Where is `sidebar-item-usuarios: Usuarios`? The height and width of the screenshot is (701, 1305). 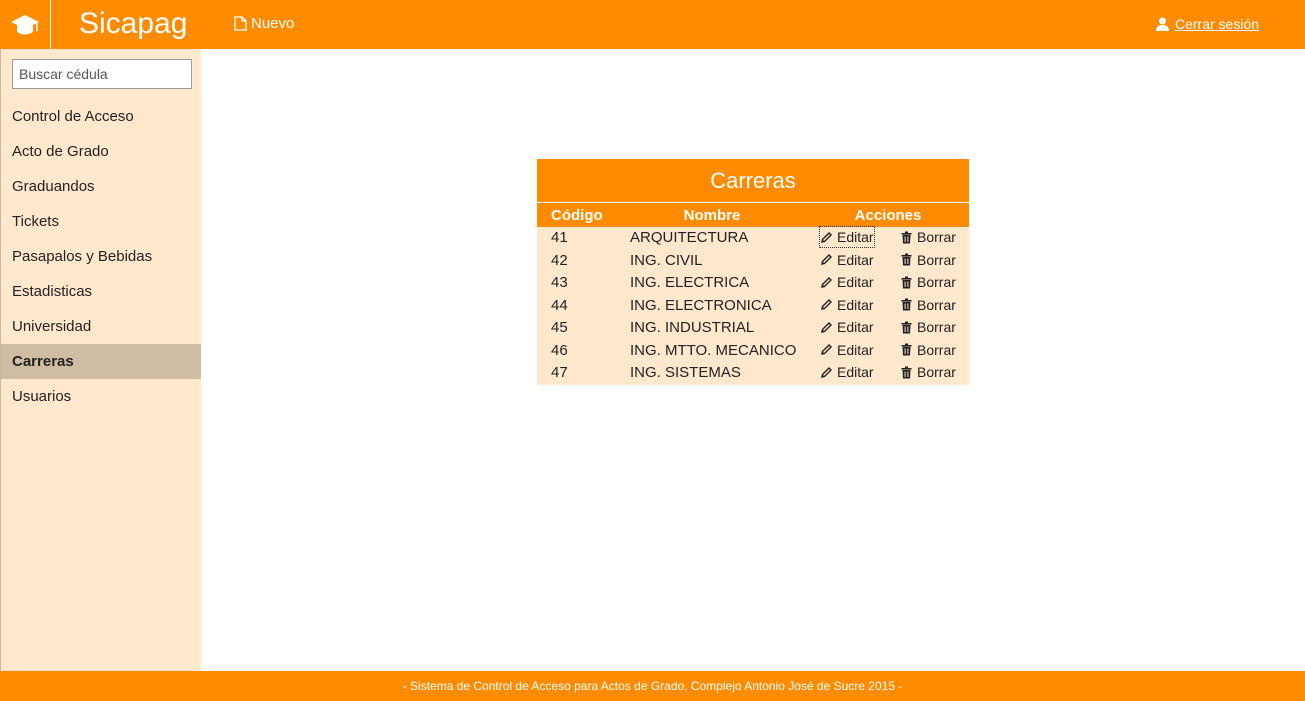
sidebar-item-usuarios: Usuarios is located at coordinates (101, 396).